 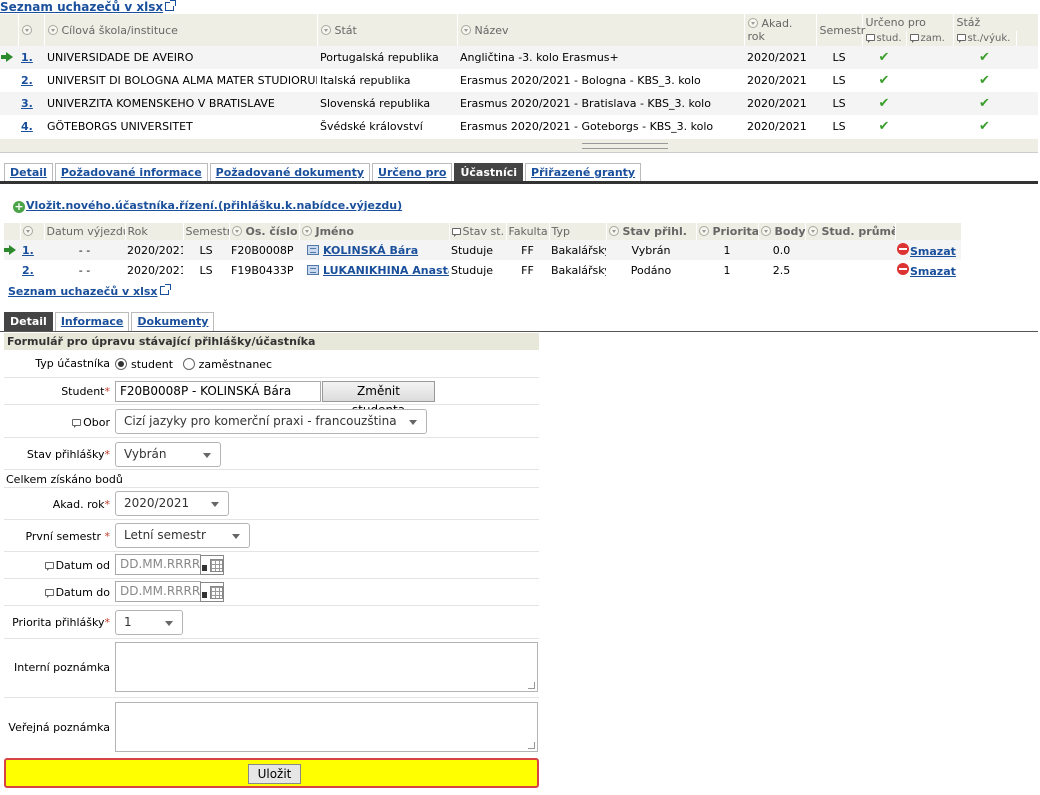 What do you see at coordinates (68, 454) in the screenshot?
I see `label-application-state: Stav přihlášky*` at bounding box center [68, 454].